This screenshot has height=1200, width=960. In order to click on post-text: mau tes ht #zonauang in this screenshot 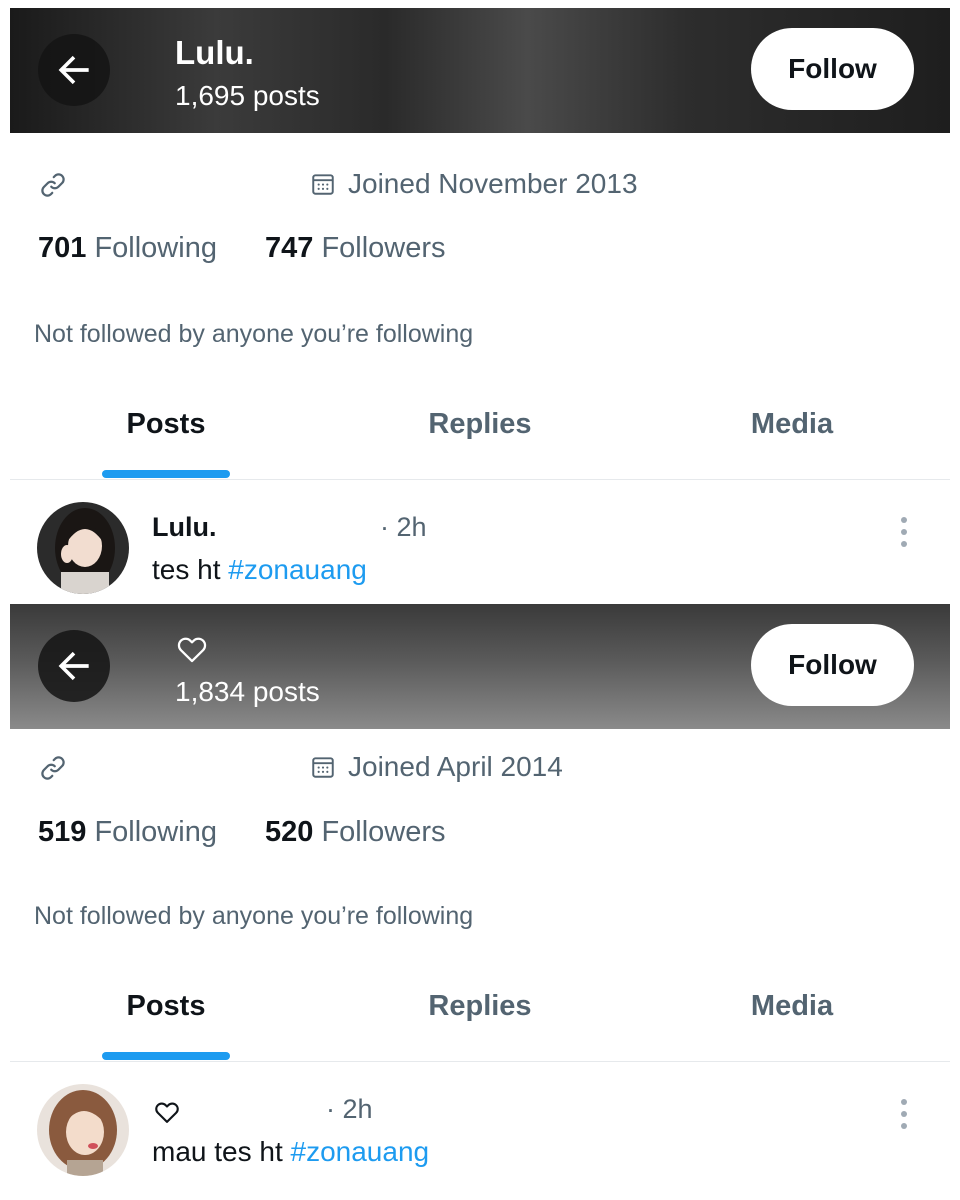, I will do `click(291, 1151)`.